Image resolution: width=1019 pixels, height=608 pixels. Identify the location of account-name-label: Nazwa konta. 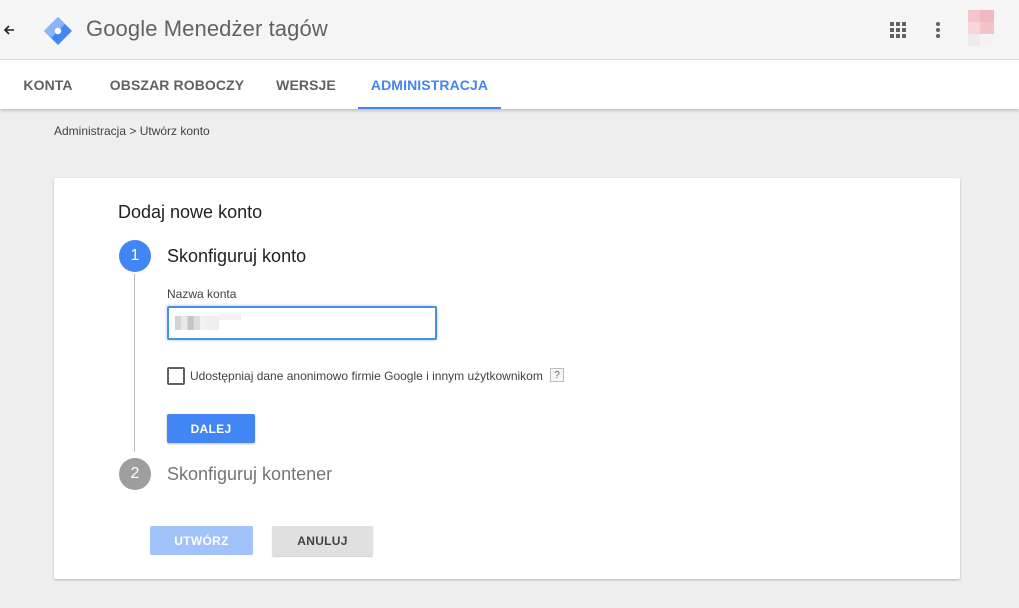
(202, 294).